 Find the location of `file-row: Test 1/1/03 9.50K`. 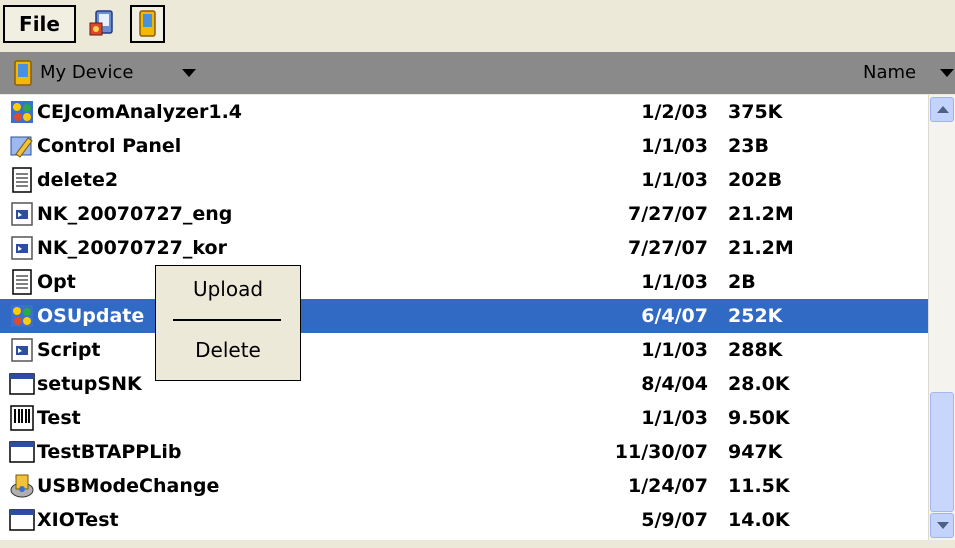

file-row: Test 1/1/03 9.50K is located at coordinates (465, 418).